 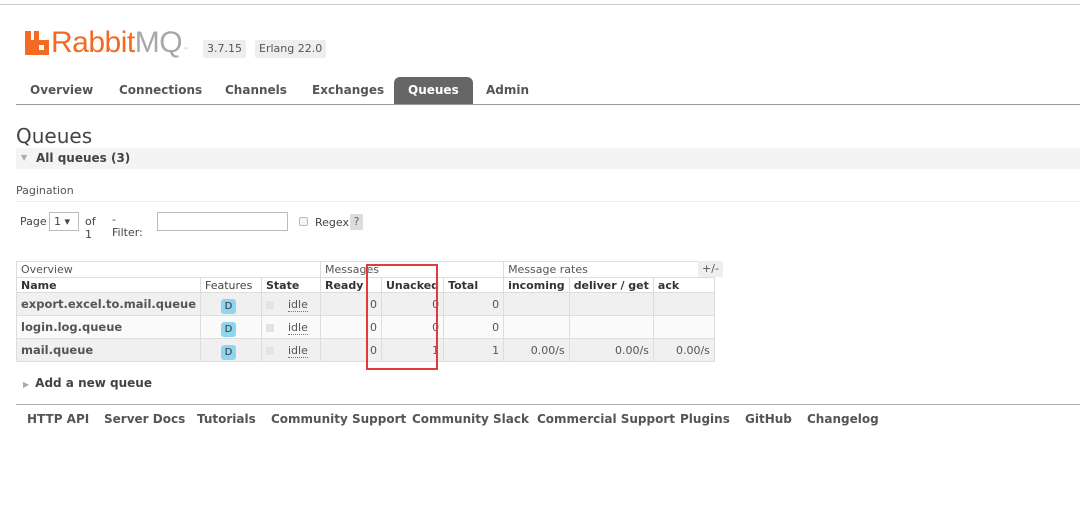 What do you see at coordinates (224, 49) in the screenshot?
I see `version-badge: 3.7.15` at bounding box center [224, 49].